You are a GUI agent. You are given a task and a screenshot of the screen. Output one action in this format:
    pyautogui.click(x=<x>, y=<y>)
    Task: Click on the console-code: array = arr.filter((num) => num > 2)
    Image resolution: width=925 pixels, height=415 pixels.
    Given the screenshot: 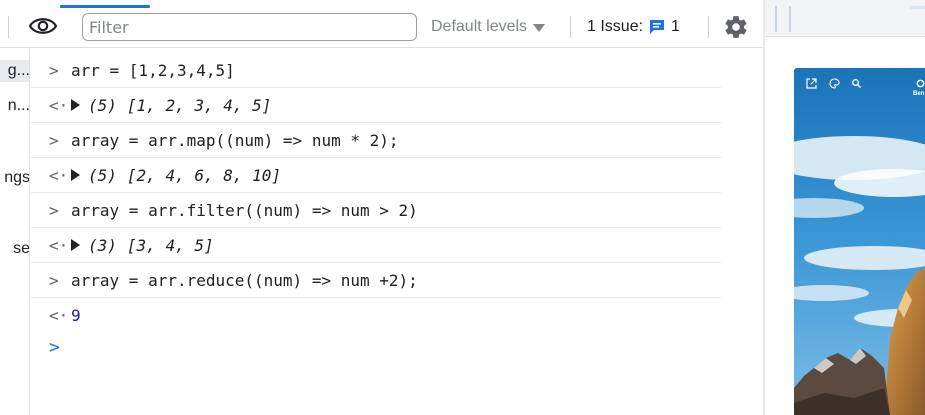 What is the action you would take?
    pyautogui.click(x=244, y=210)
    